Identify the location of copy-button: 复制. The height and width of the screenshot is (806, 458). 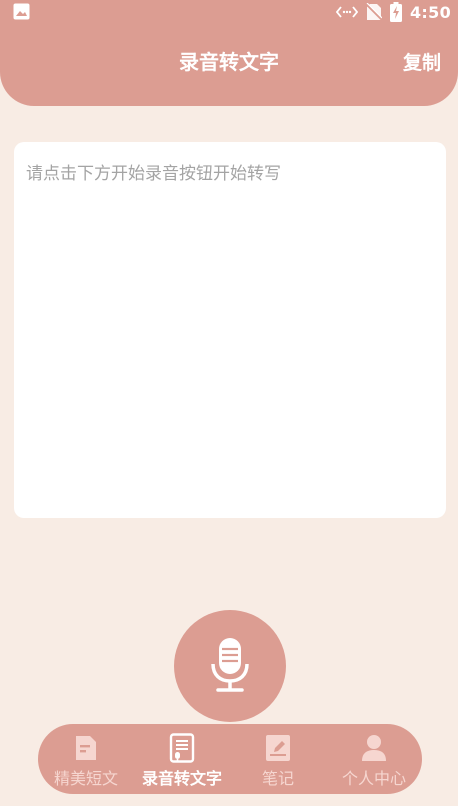
(422, 61).